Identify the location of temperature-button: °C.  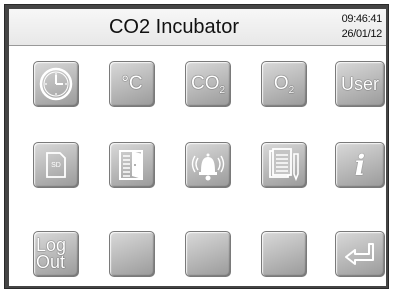
(132, 84).